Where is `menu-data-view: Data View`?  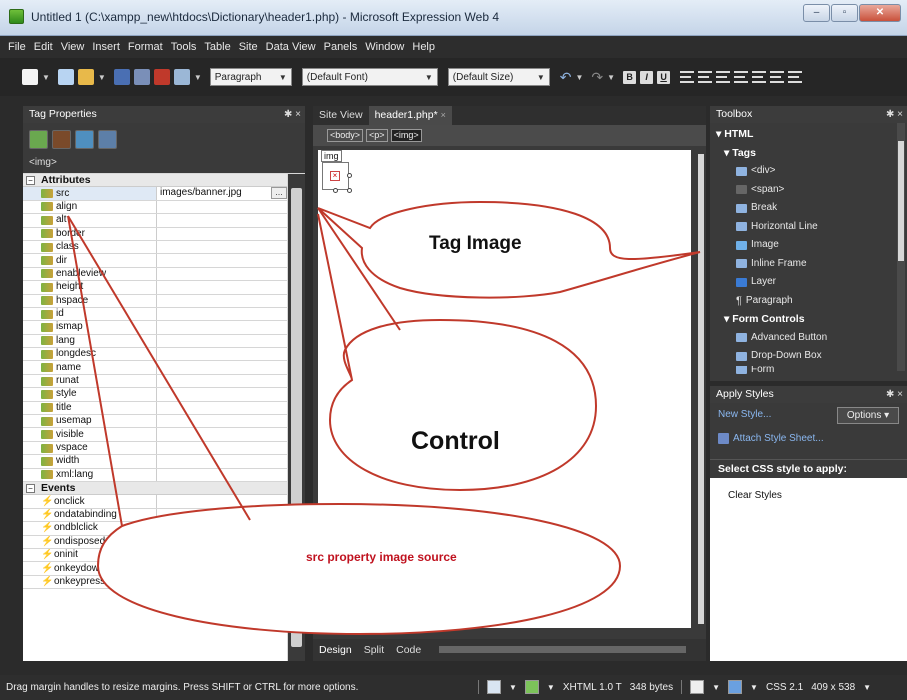
menu-data-view: Data View is located at coordinates (291, 47).